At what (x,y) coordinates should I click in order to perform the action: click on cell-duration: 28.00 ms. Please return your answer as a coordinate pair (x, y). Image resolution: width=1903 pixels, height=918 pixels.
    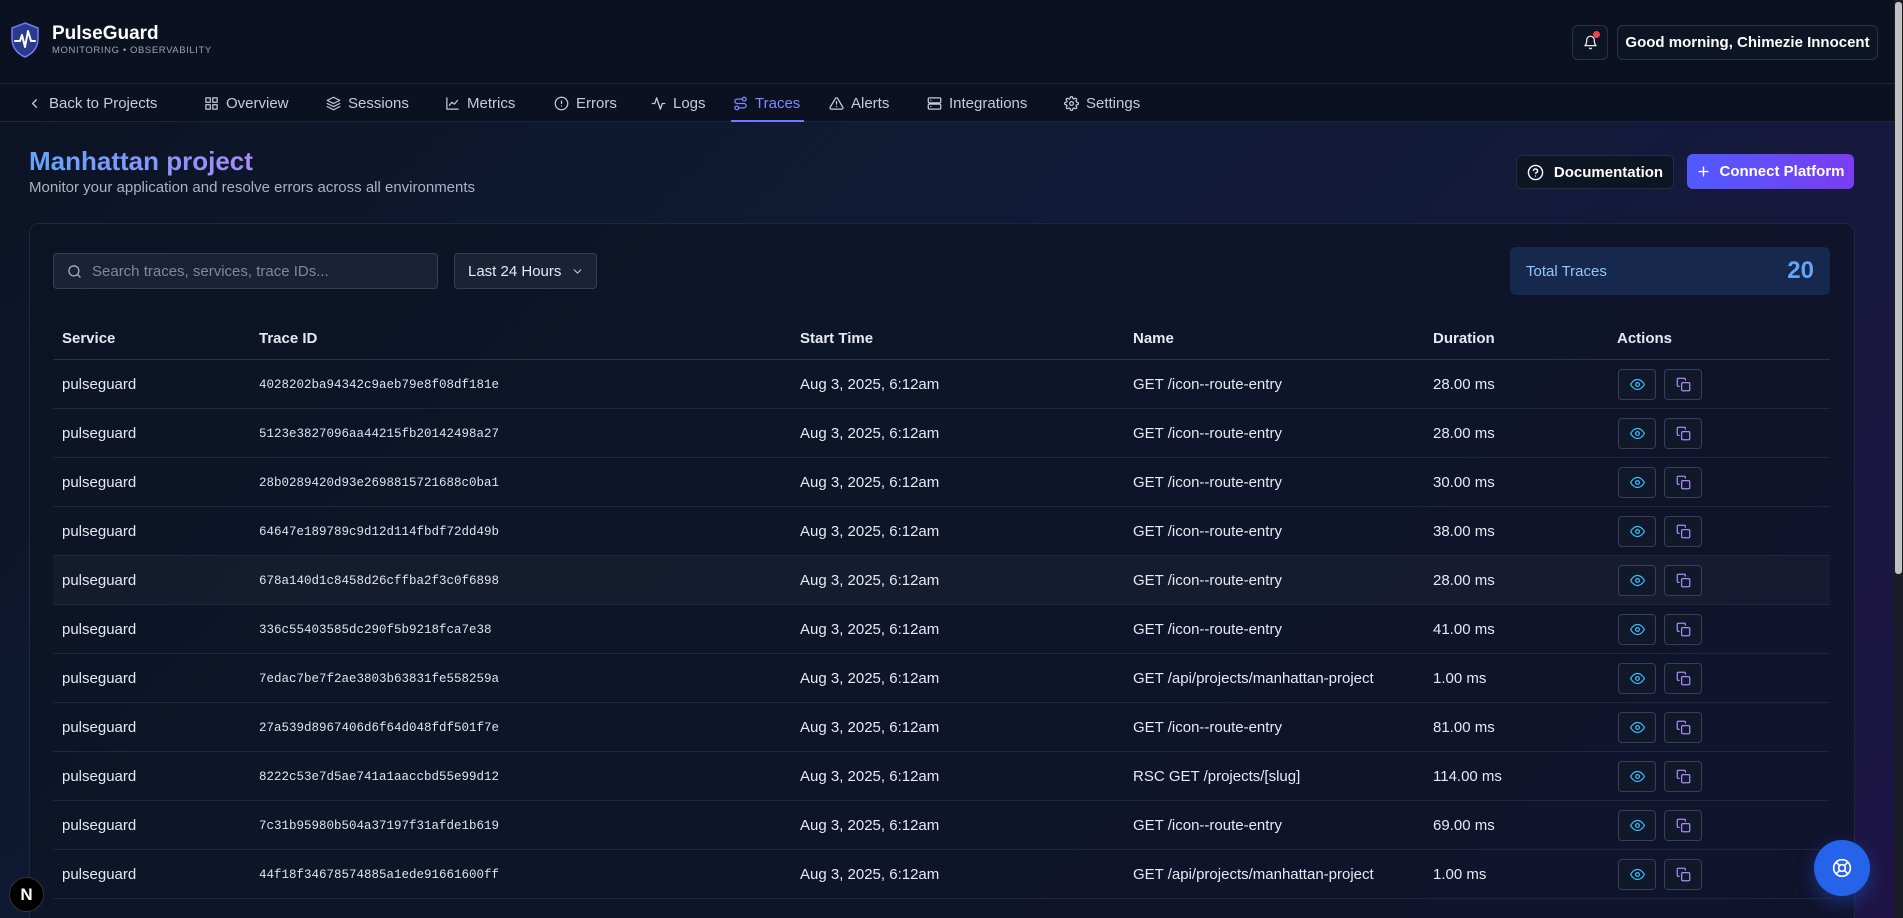
    Looking at the image, I should click on (1464, 580).